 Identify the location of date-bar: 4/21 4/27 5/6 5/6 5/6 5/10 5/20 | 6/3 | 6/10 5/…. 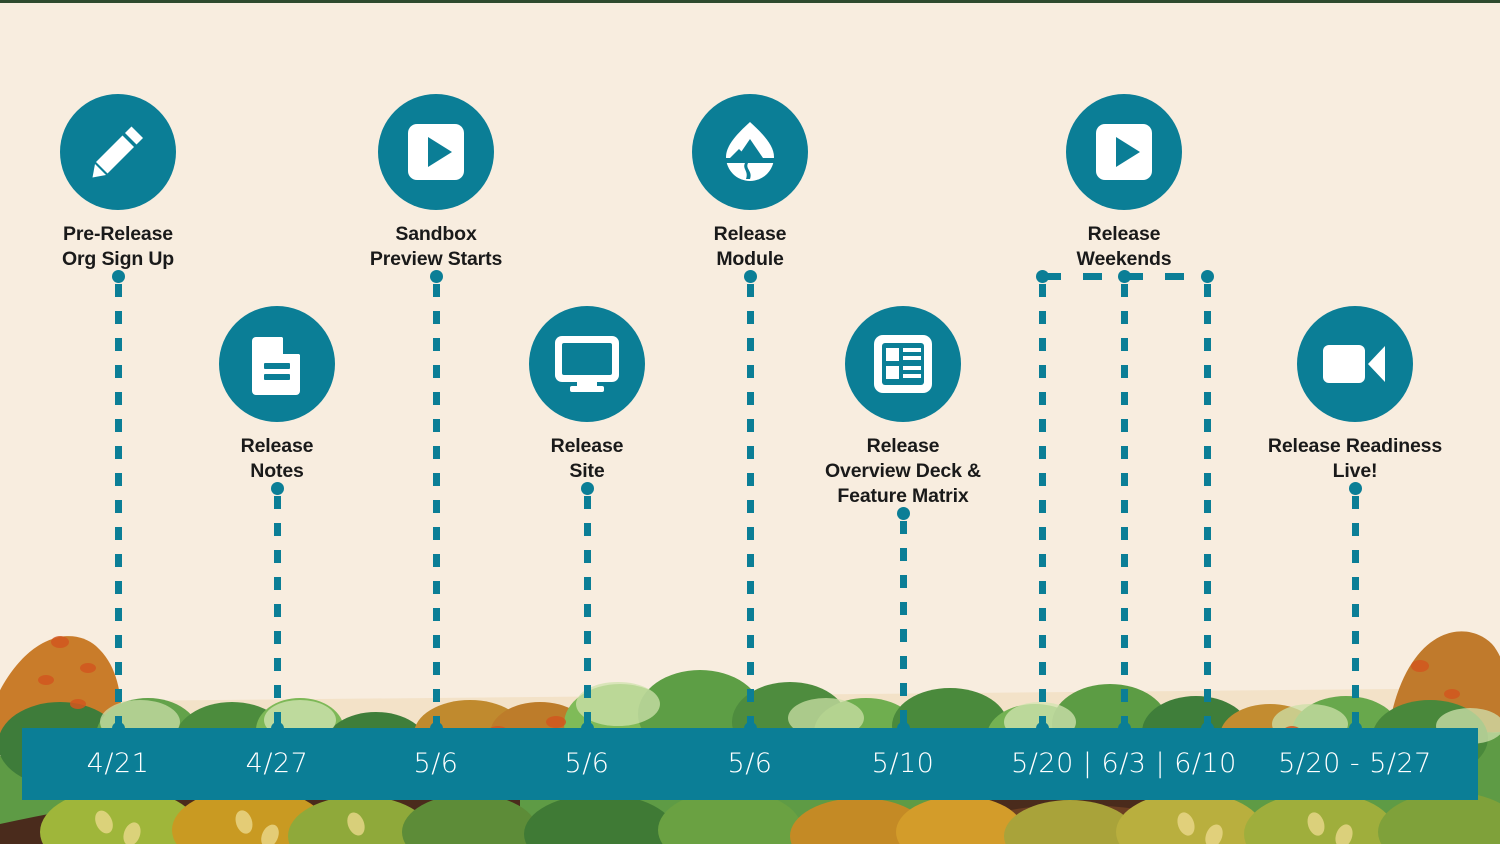
(750, 764).